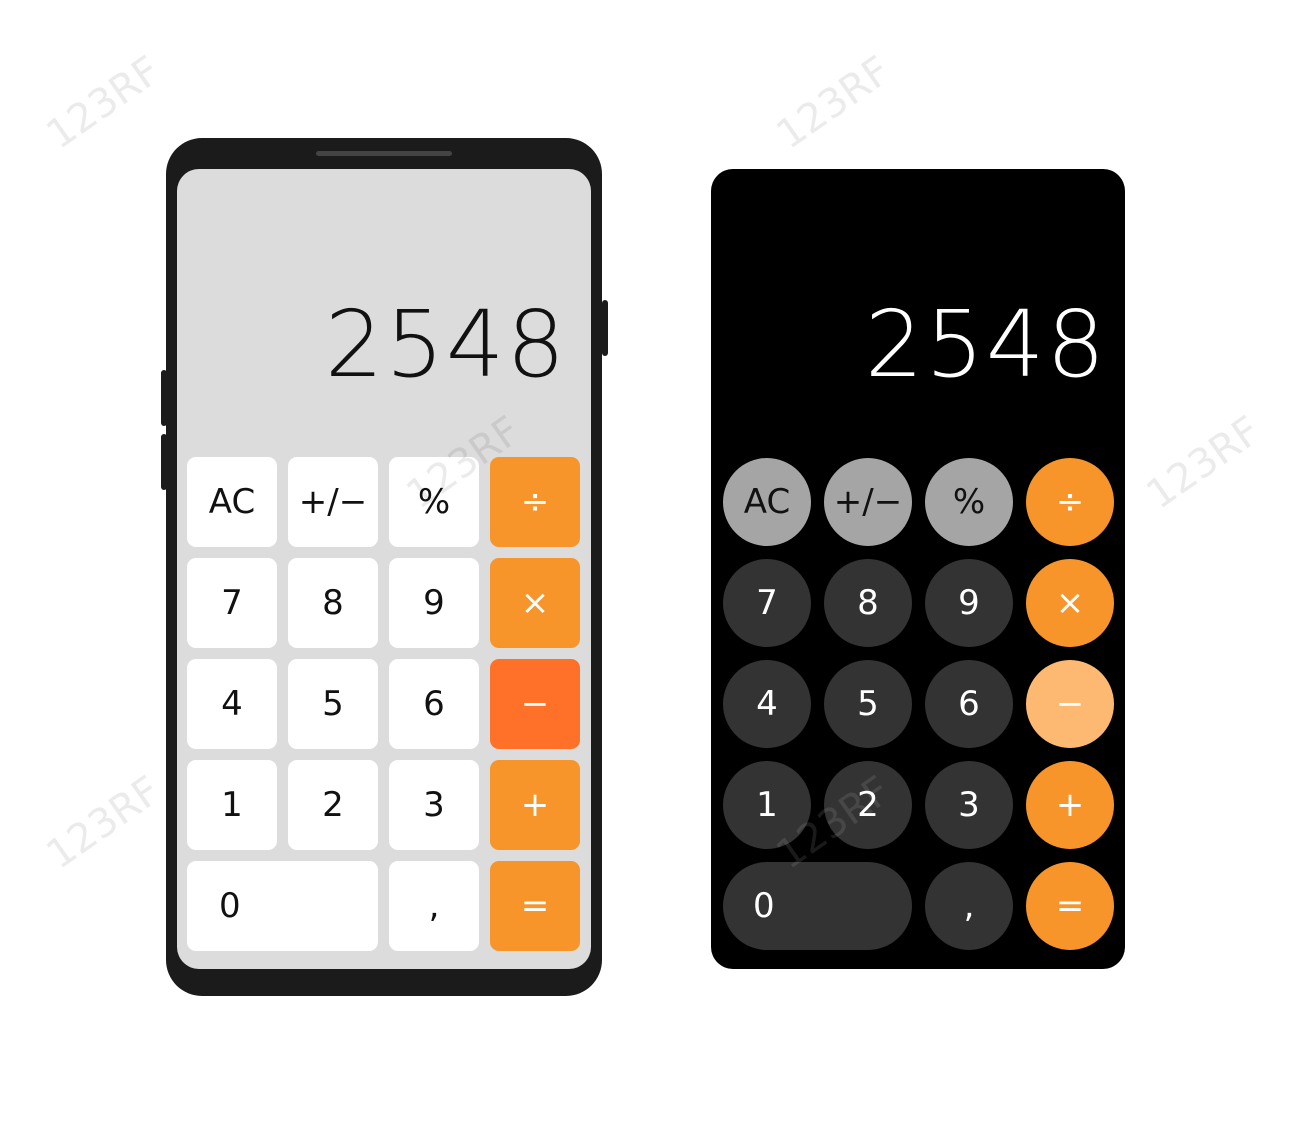  Describe the element at coordinates (384, 153) in the screenshot. I see `speaker-grille` at that location.